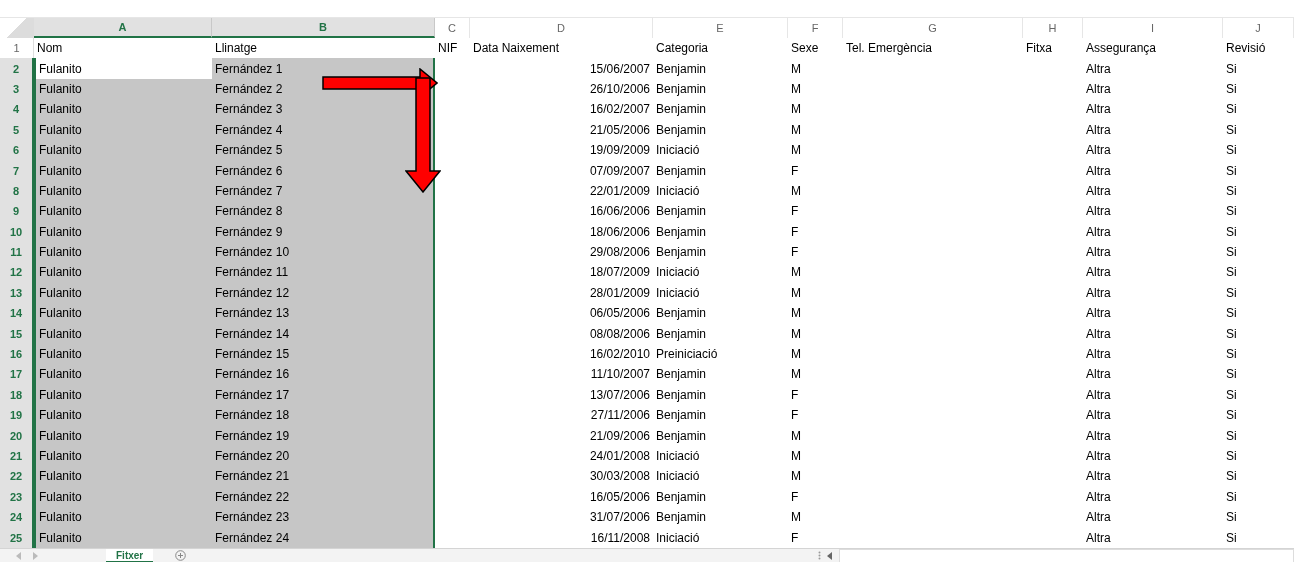  I want to click on table-cell-text: 21/05/2006, so click(619, 130).